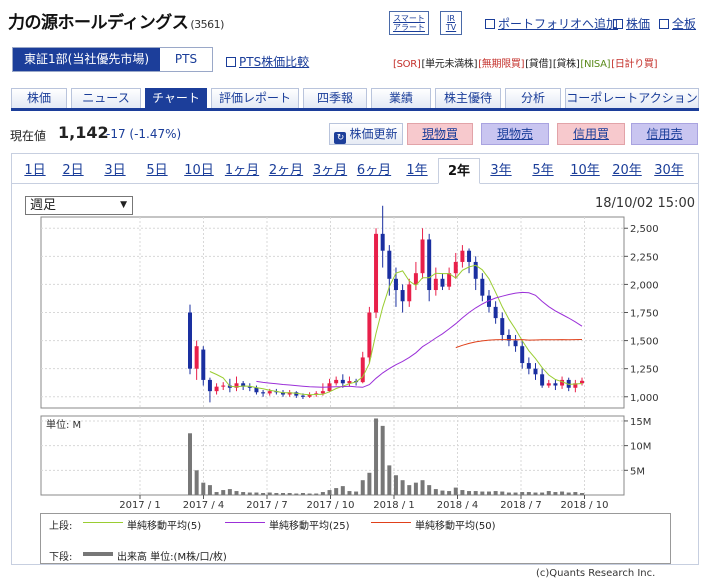 The width and height of the screenshot is (710, 585). What do you see at coordinates (644, 342) in the screenshot?
I see `price-tick-label: 1,500` at bounding box center [644, 342].